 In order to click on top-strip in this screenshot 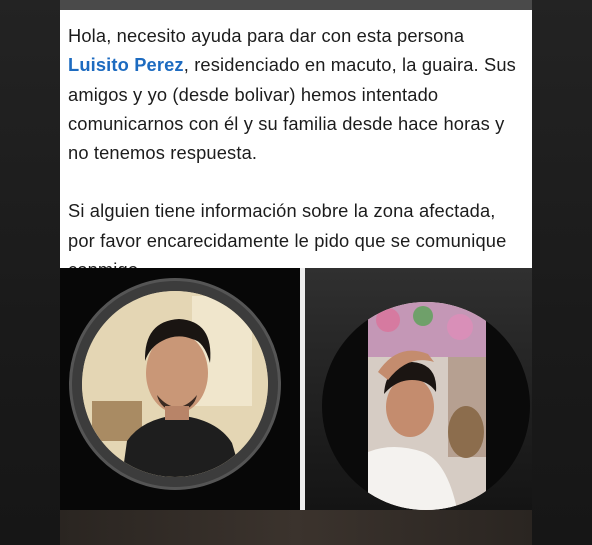, I will do `click(296, 5)`.